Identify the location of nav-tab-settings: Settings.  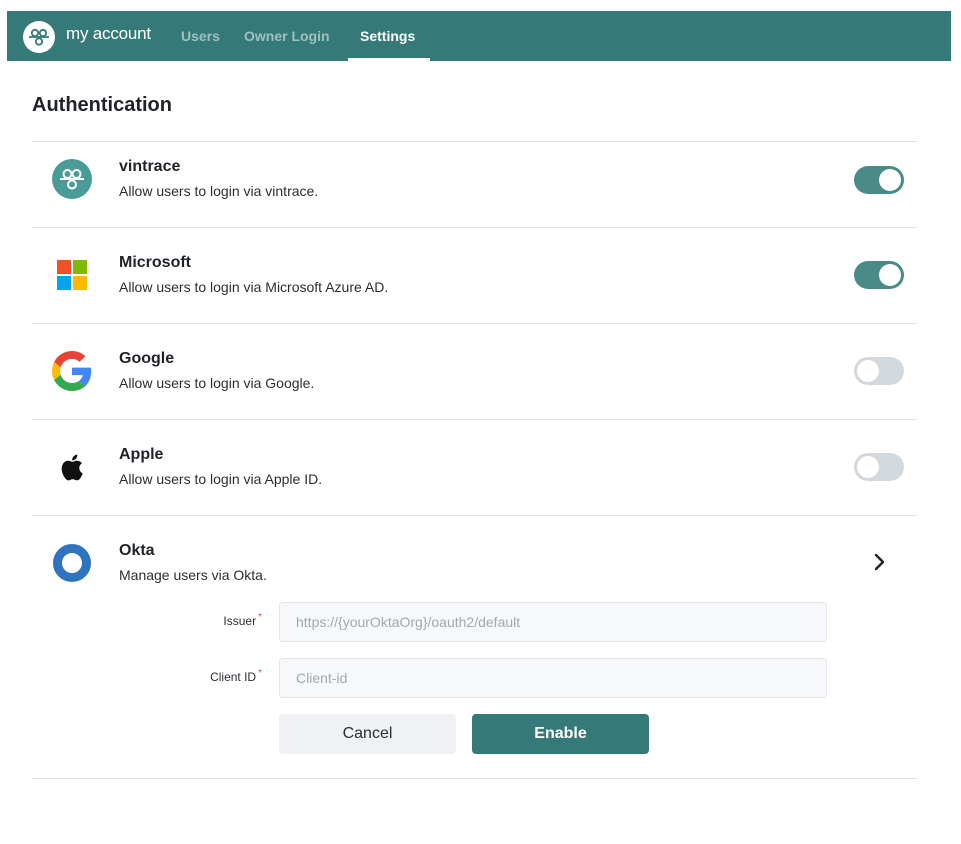
(387, 36).